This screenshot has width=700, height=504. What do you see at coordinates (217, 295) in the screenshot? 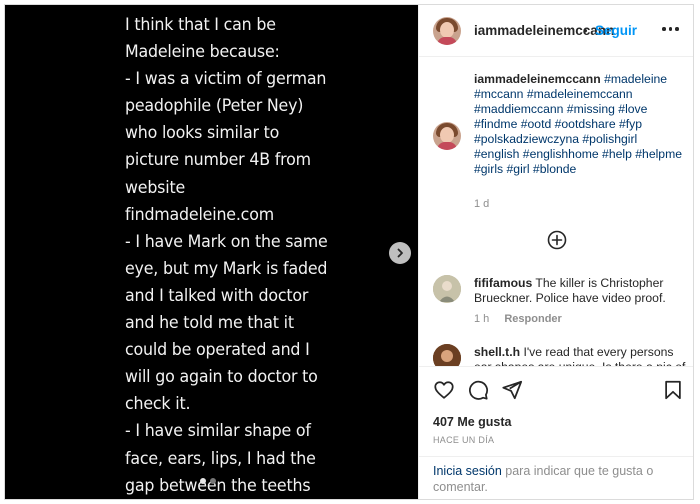
I see `media-text-line: and I talked with doctor` at bounding box center [217, 295].